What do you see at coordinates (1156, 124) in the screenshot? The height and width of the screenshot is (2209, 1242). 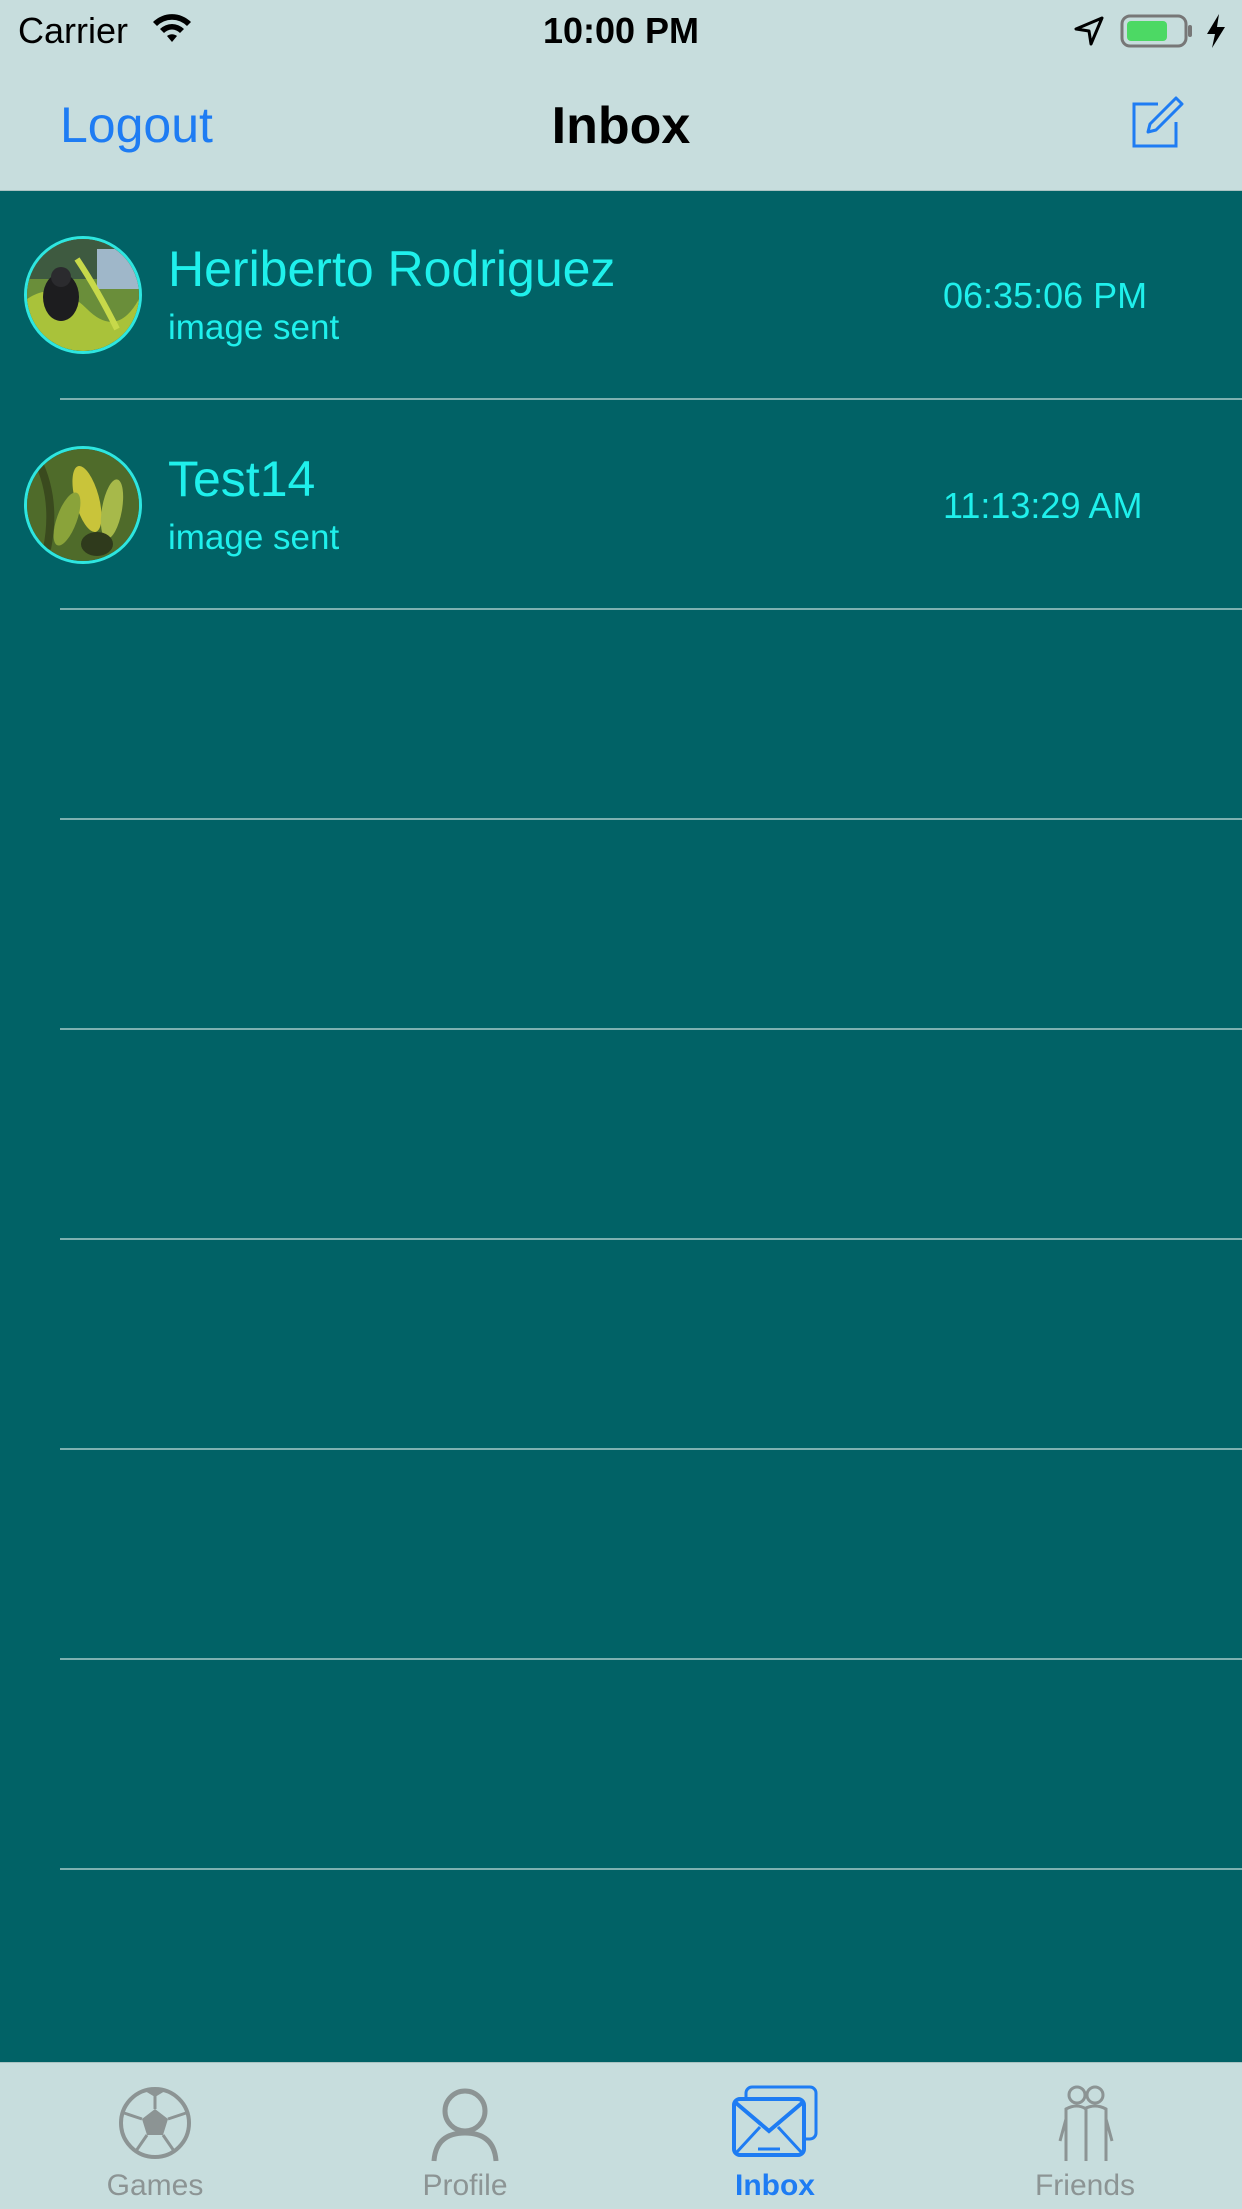 I see `compose-icon` at bounding box center [1156, 124].